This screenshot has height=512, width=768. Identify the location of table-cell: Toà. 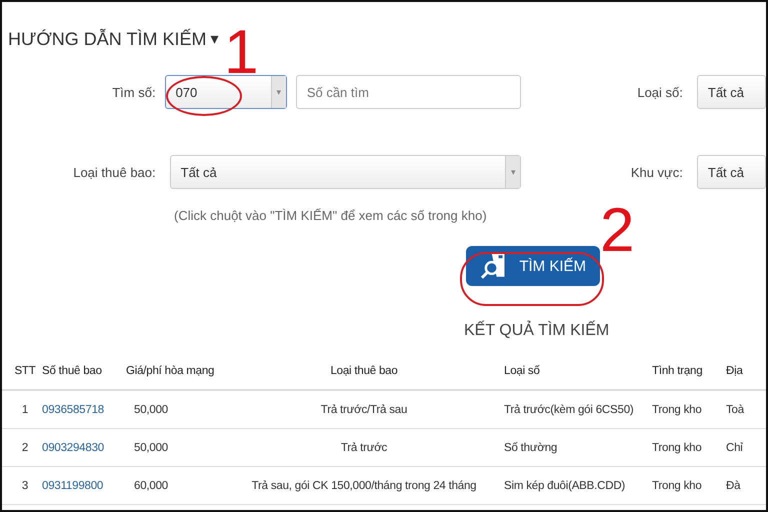
(746, 409).